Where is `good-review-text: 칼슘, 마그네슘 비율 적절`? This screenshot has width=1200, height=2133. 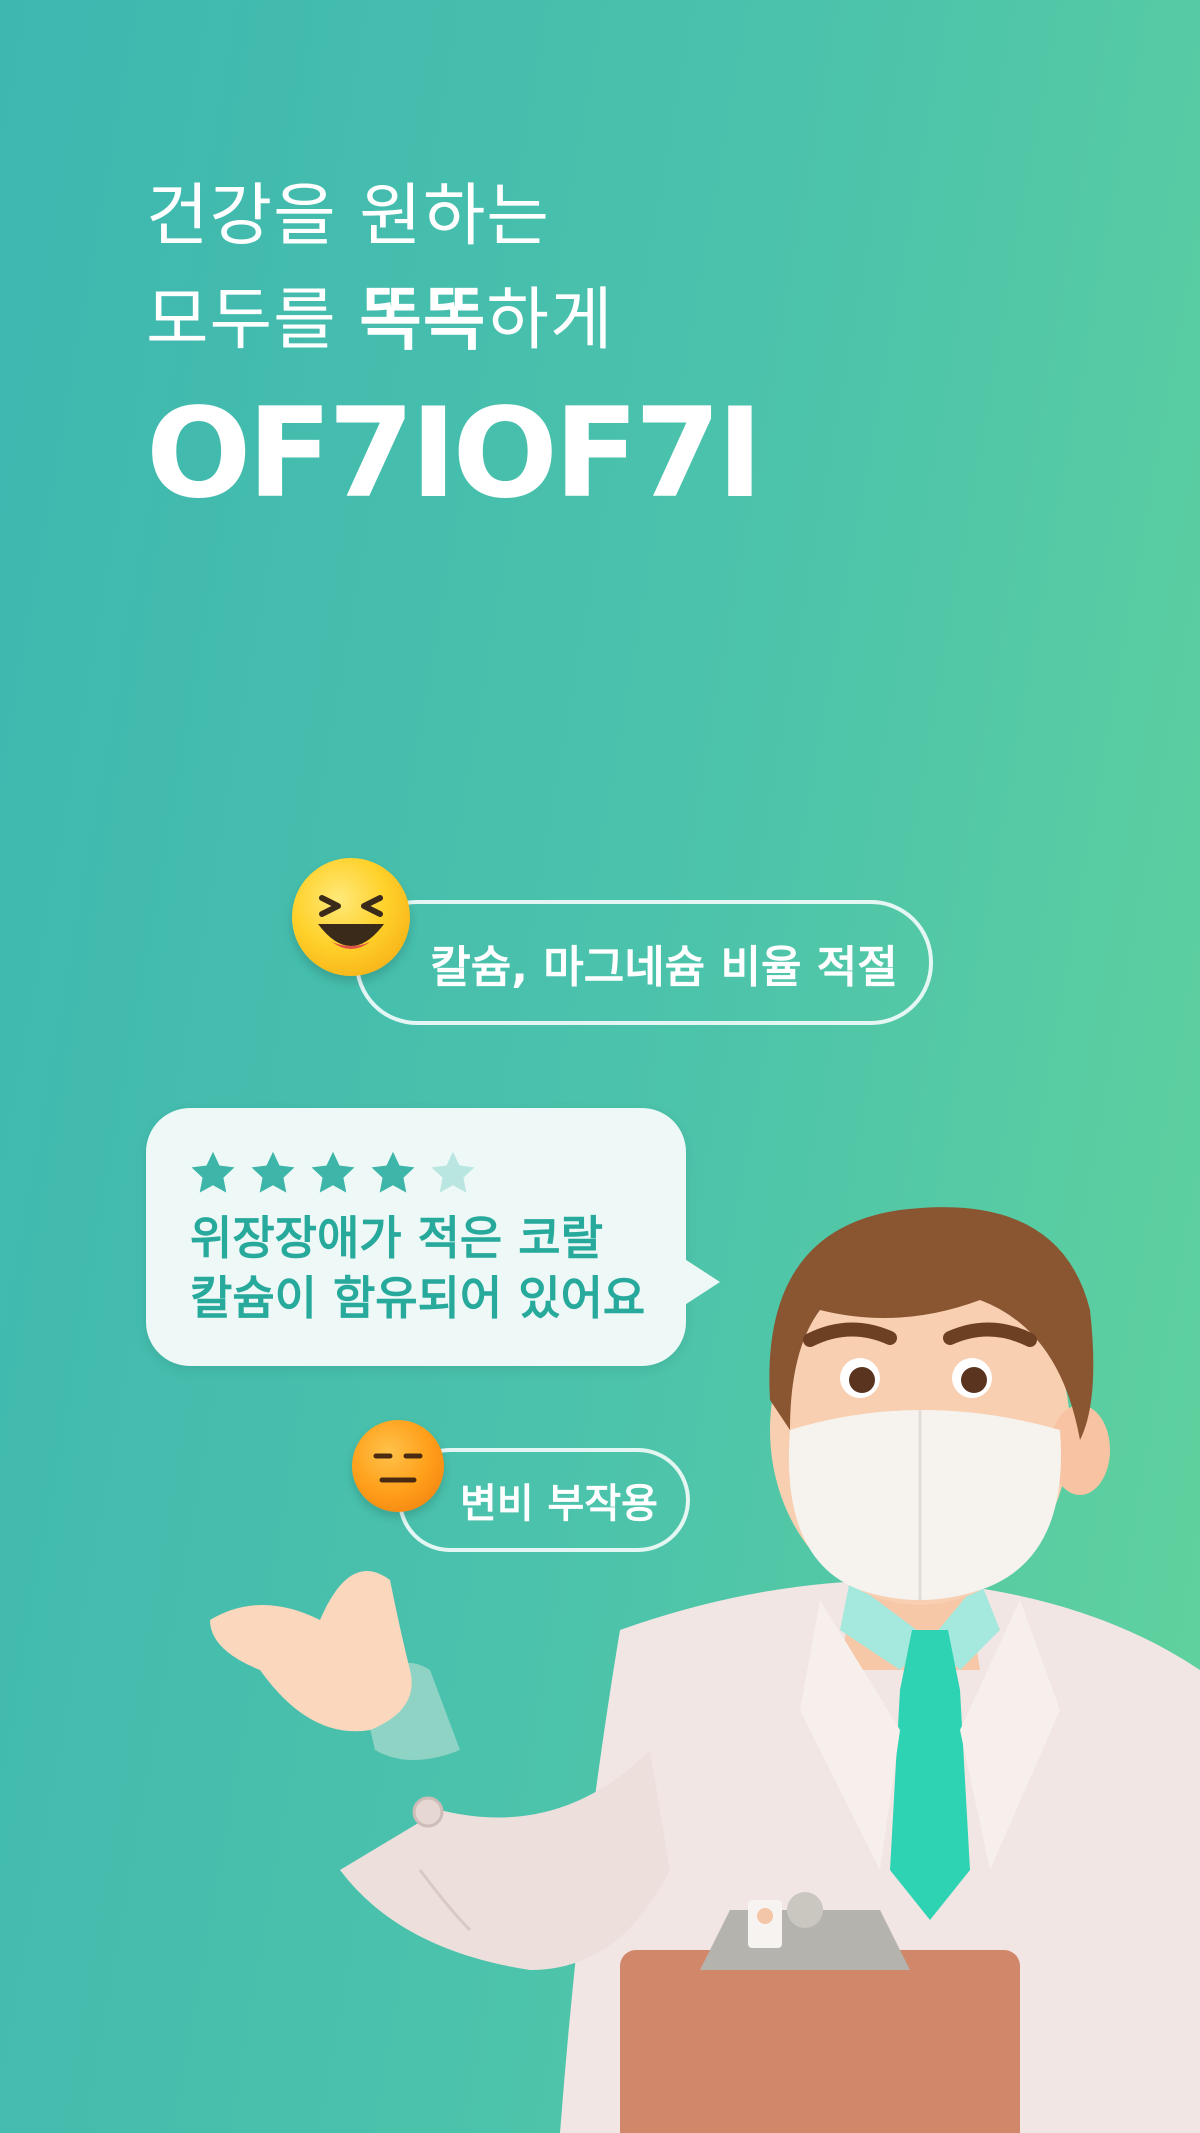 good-review-text: 칼슘, 마그네슘 비율 적절 is located at coordinates (664, 967).